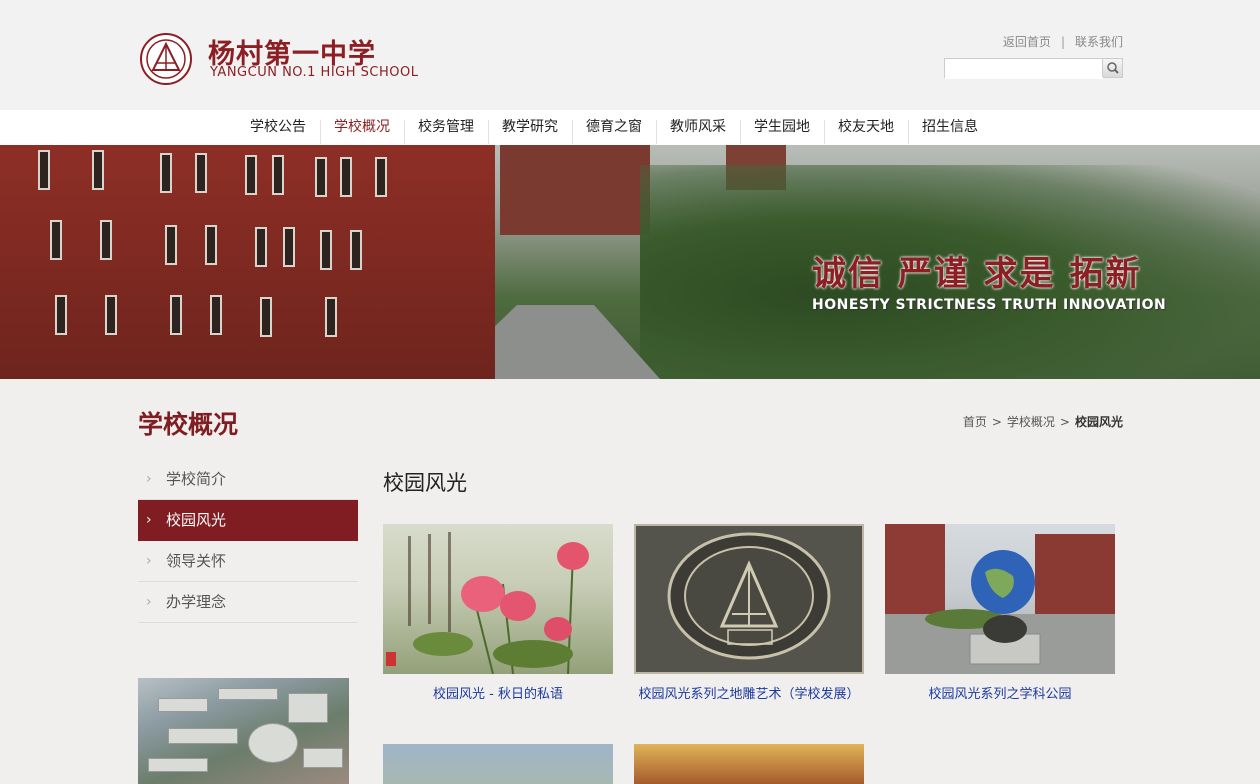 The height and width of the screenshot is (784, 1260). What do you see at coordinates (1027, 42) in the screenshot?
I see `home-link: 返回首页` at bounding box center [1027, 42].